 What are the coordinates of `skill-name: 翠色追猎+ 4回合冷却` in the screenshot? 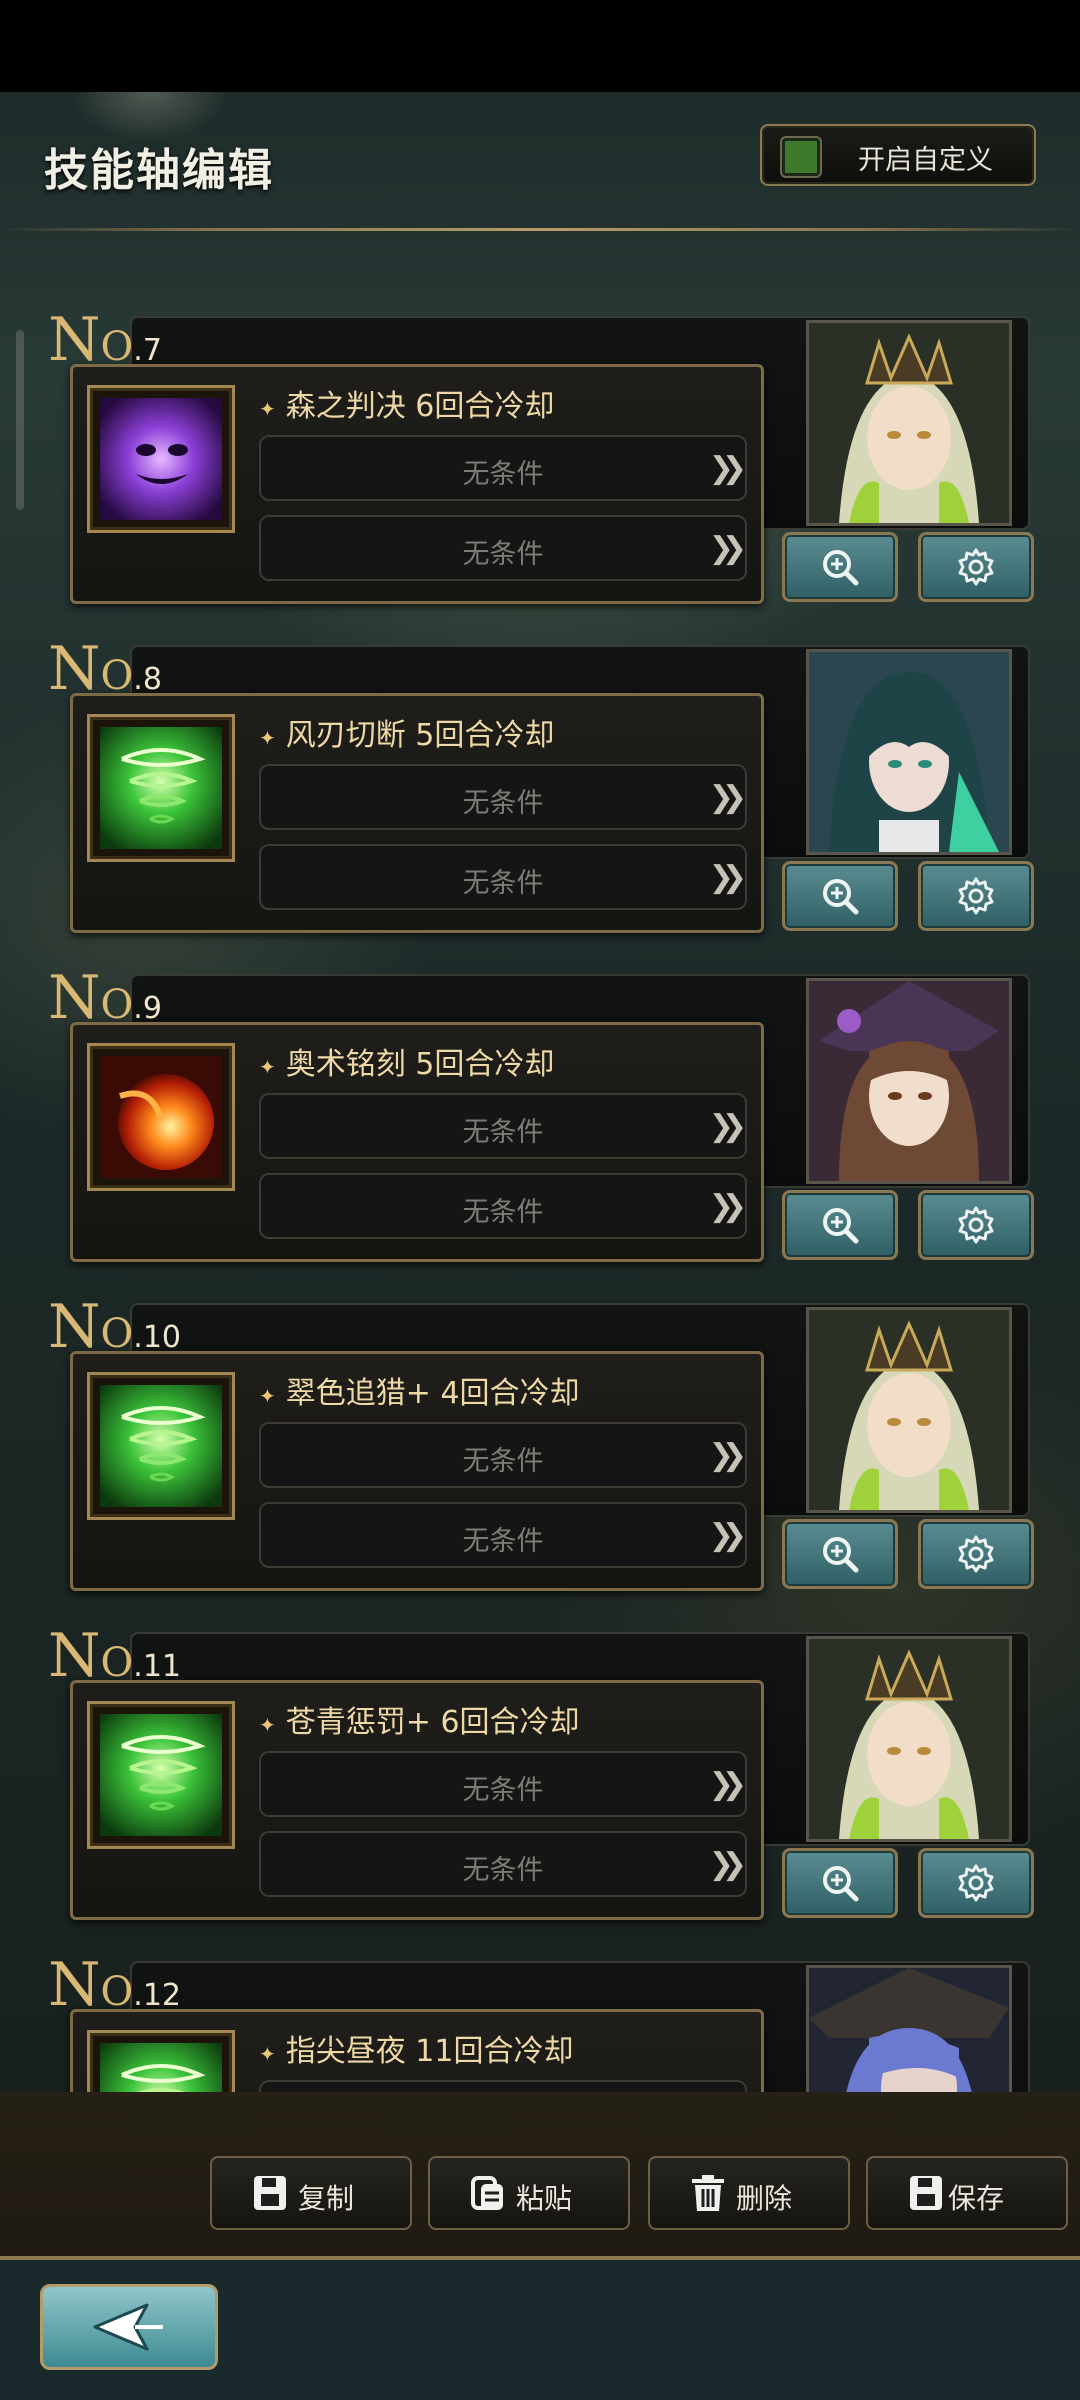 It's located at (432, 1393).